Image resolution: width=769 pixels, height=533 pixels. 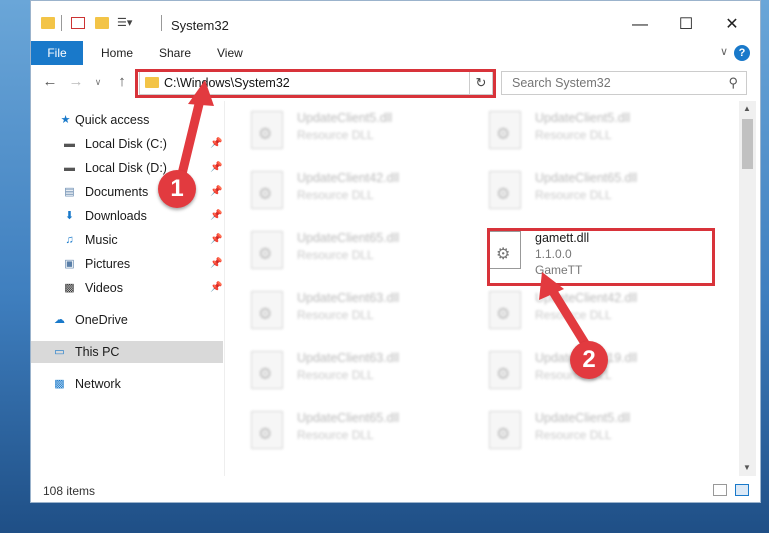 I want to click on minimize-button: —, so click(x=640, y=25).